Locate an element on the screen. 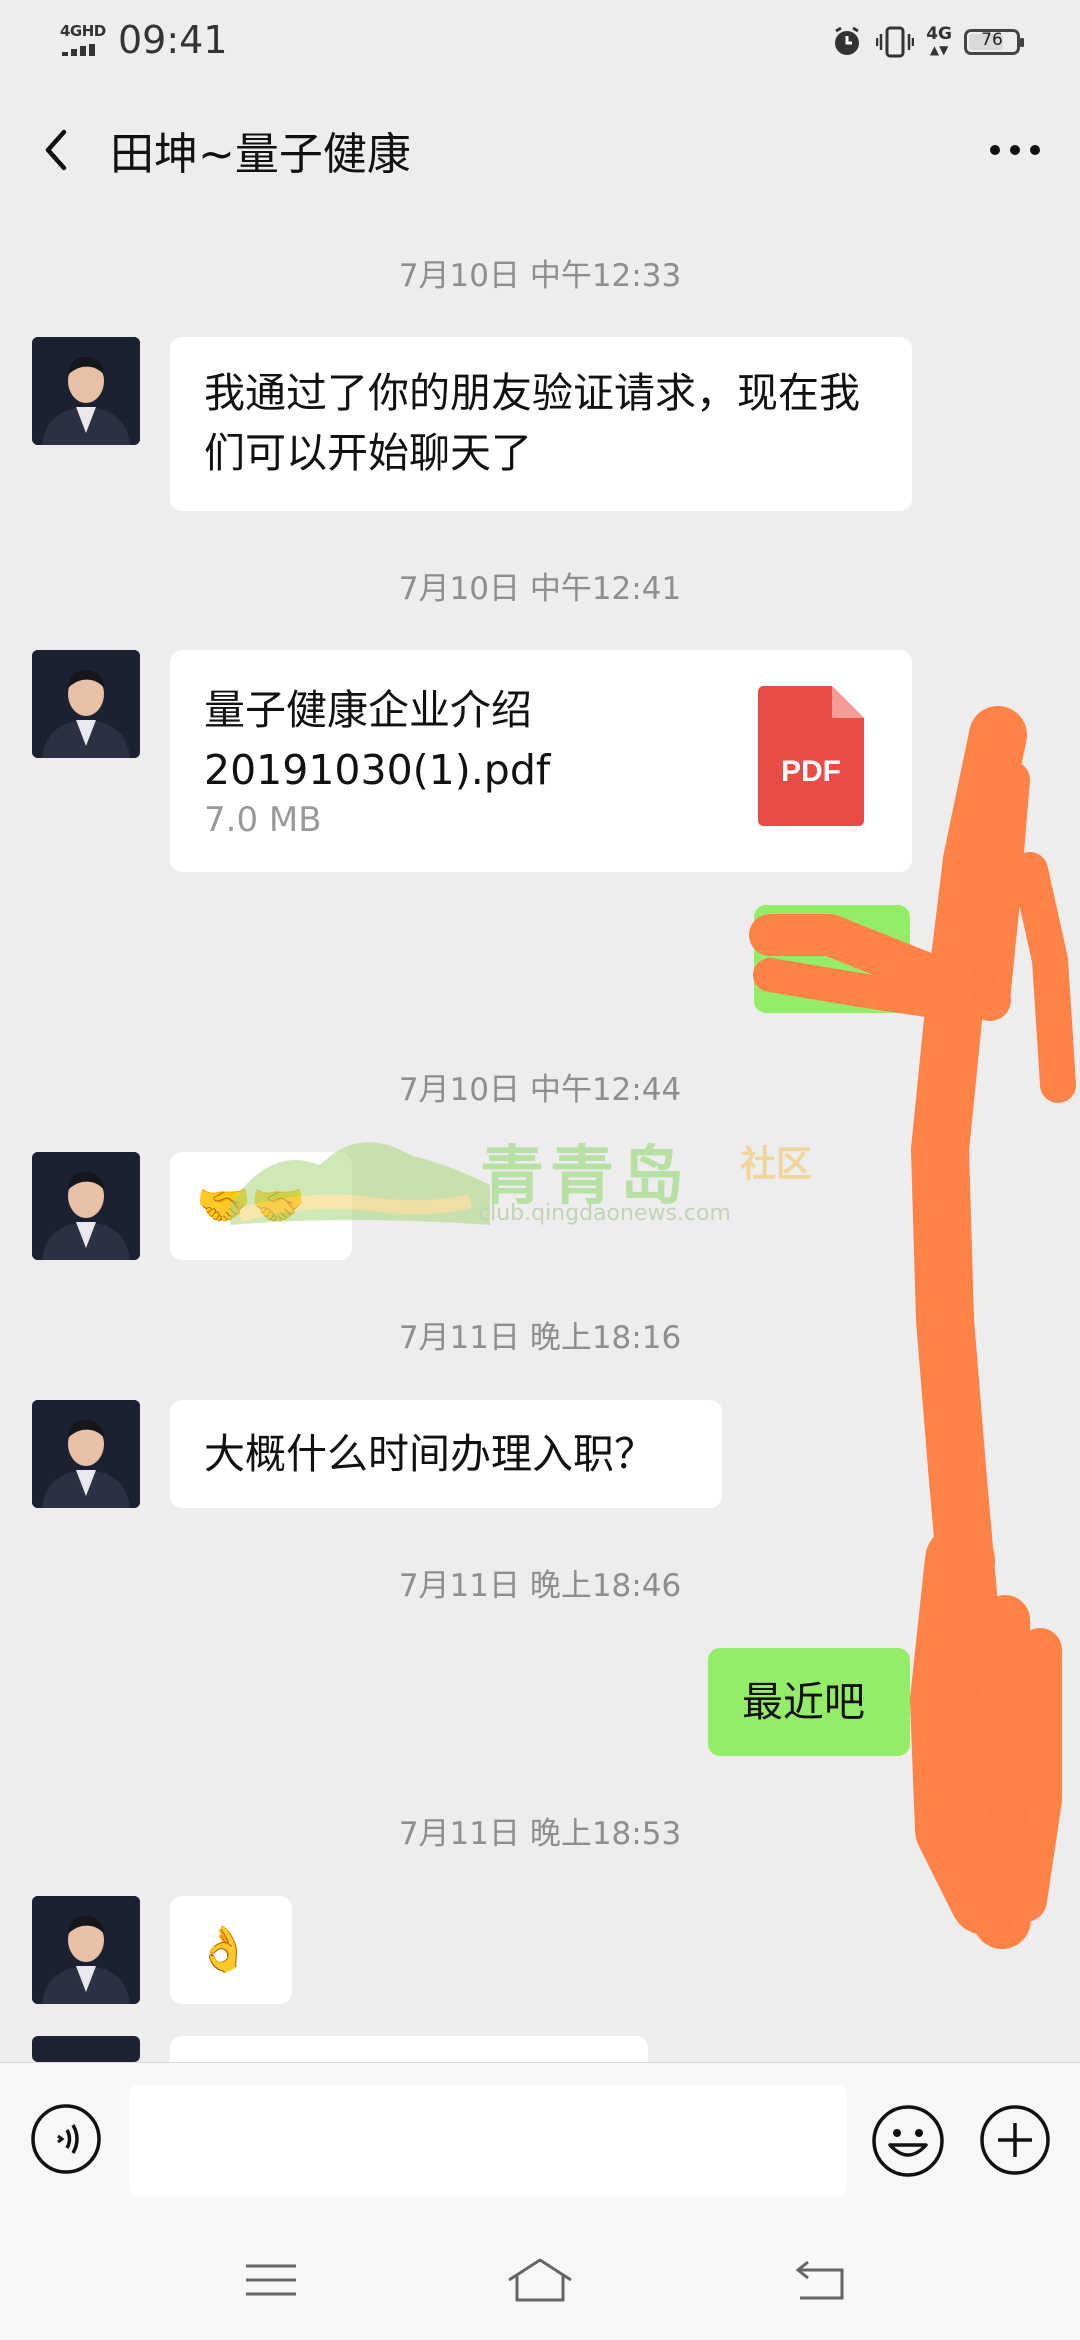 The image size is (1080, 2340). pdf-file-icon: PDF is located at coordinates (811, 756).